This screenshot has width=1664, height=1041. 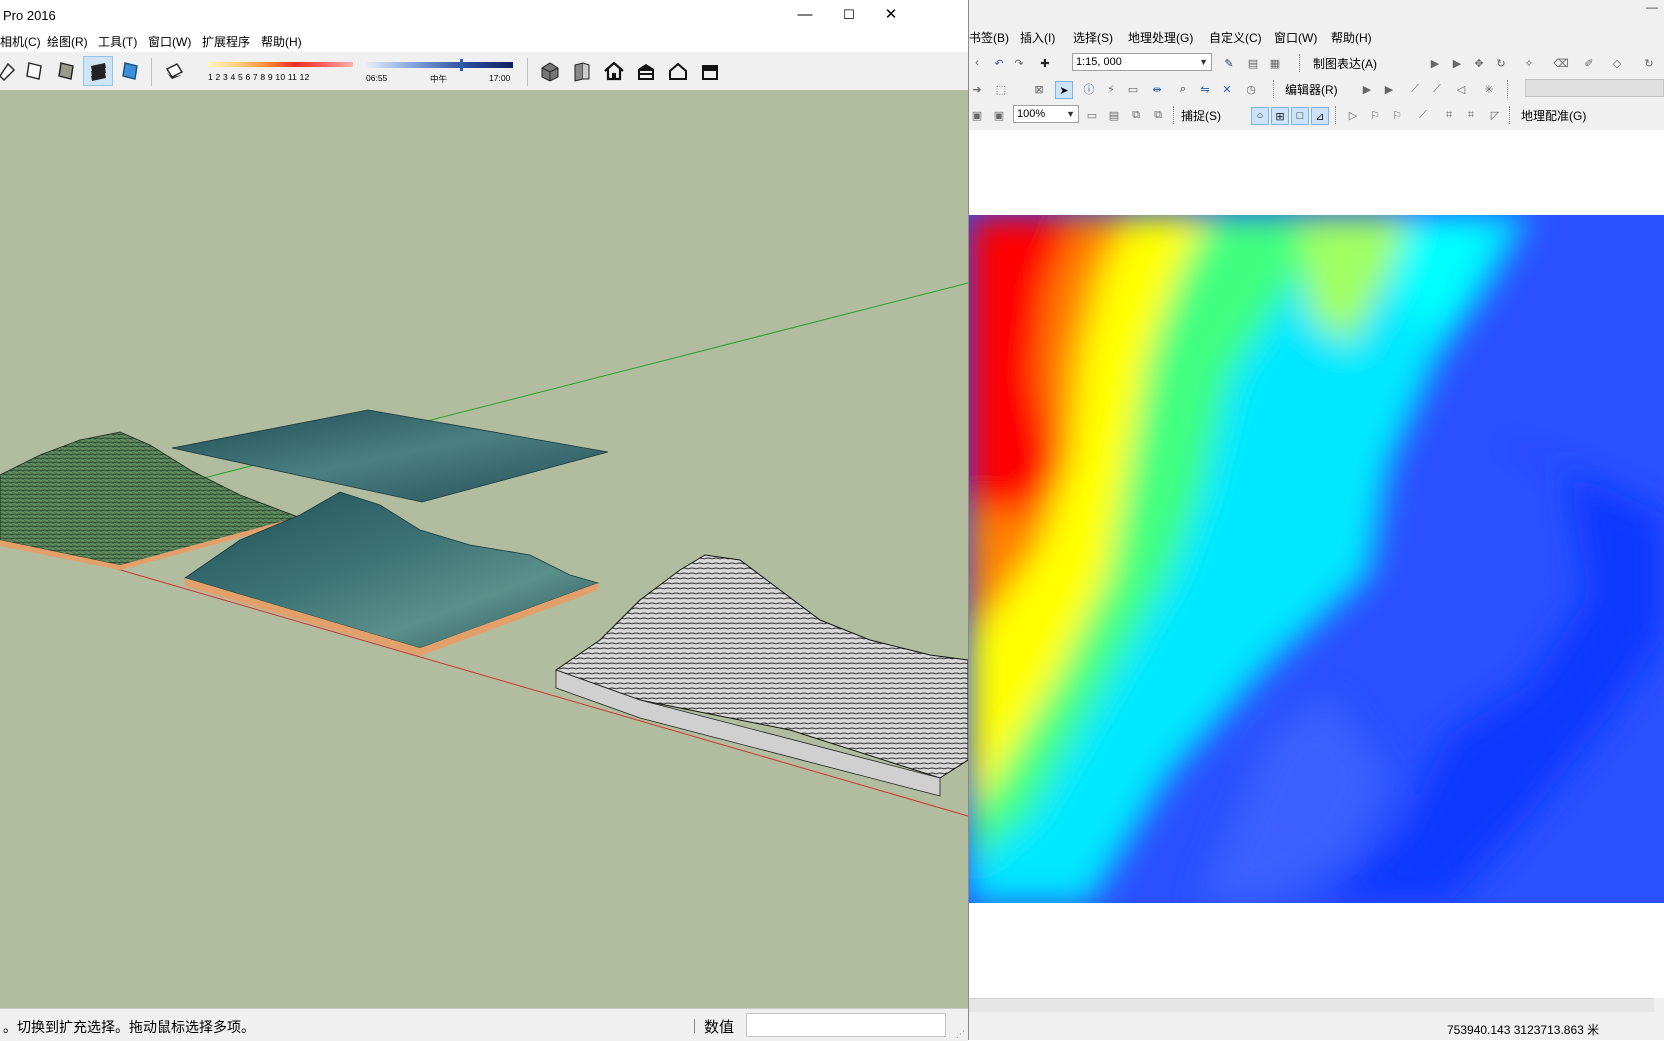 I want to click on clear-selection-icon: ⊠, so click(x=1039, y=89).